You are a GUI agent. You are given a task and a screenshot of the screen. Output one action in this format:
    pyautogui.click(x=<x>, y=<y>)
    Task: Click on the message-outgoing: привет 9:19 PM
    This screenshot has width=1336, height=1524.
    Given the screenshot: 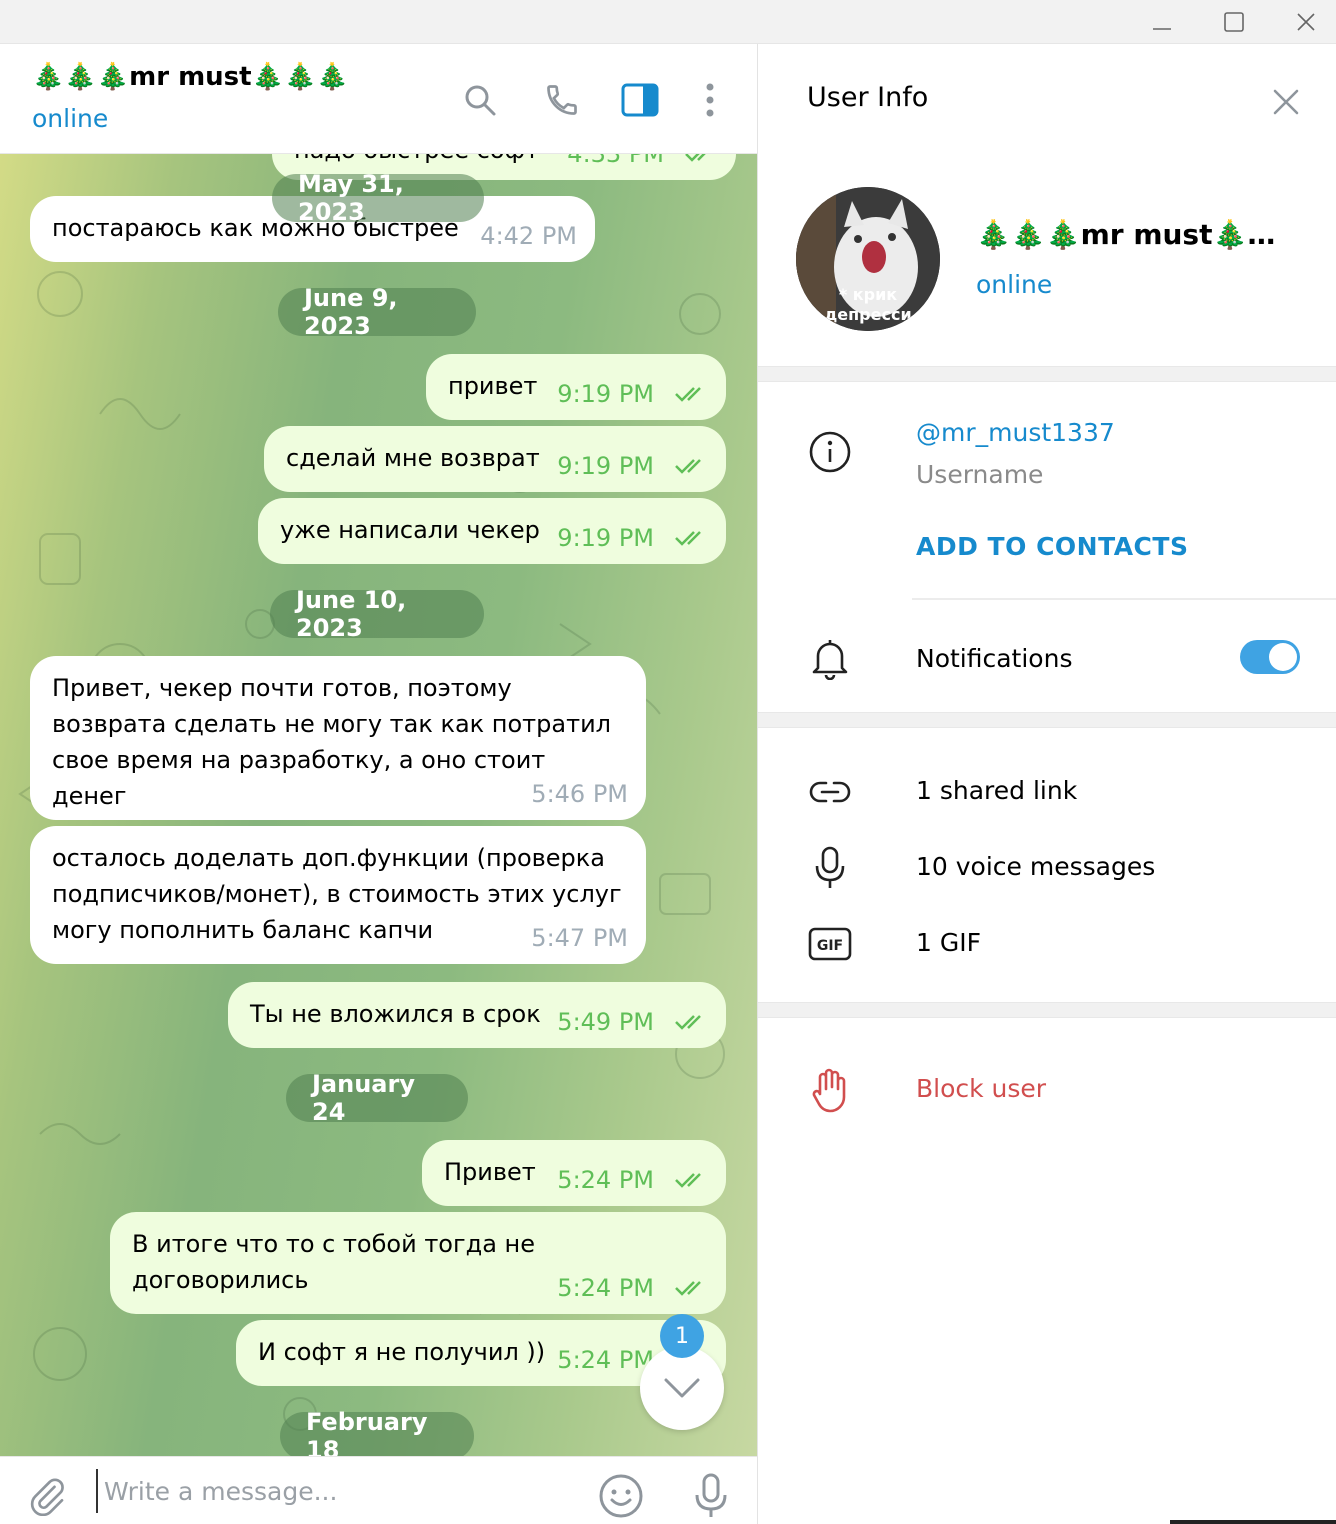 What is the action you would take?
    pyautogui.click(x=576, y=387)
    